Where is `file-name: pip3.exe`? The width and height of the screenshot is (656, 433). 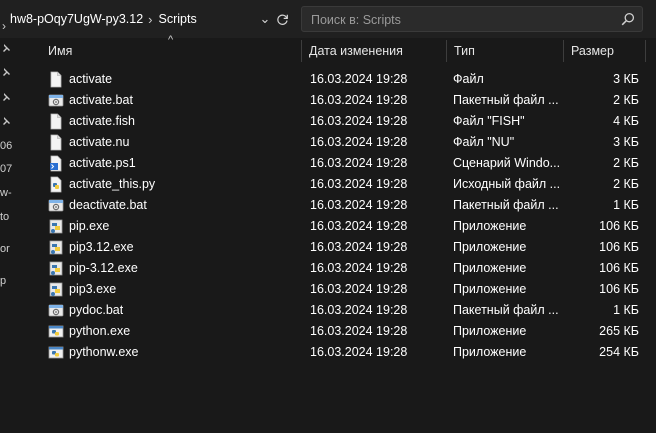 file-name: pip3.exe is located at coordinates (92, 289).